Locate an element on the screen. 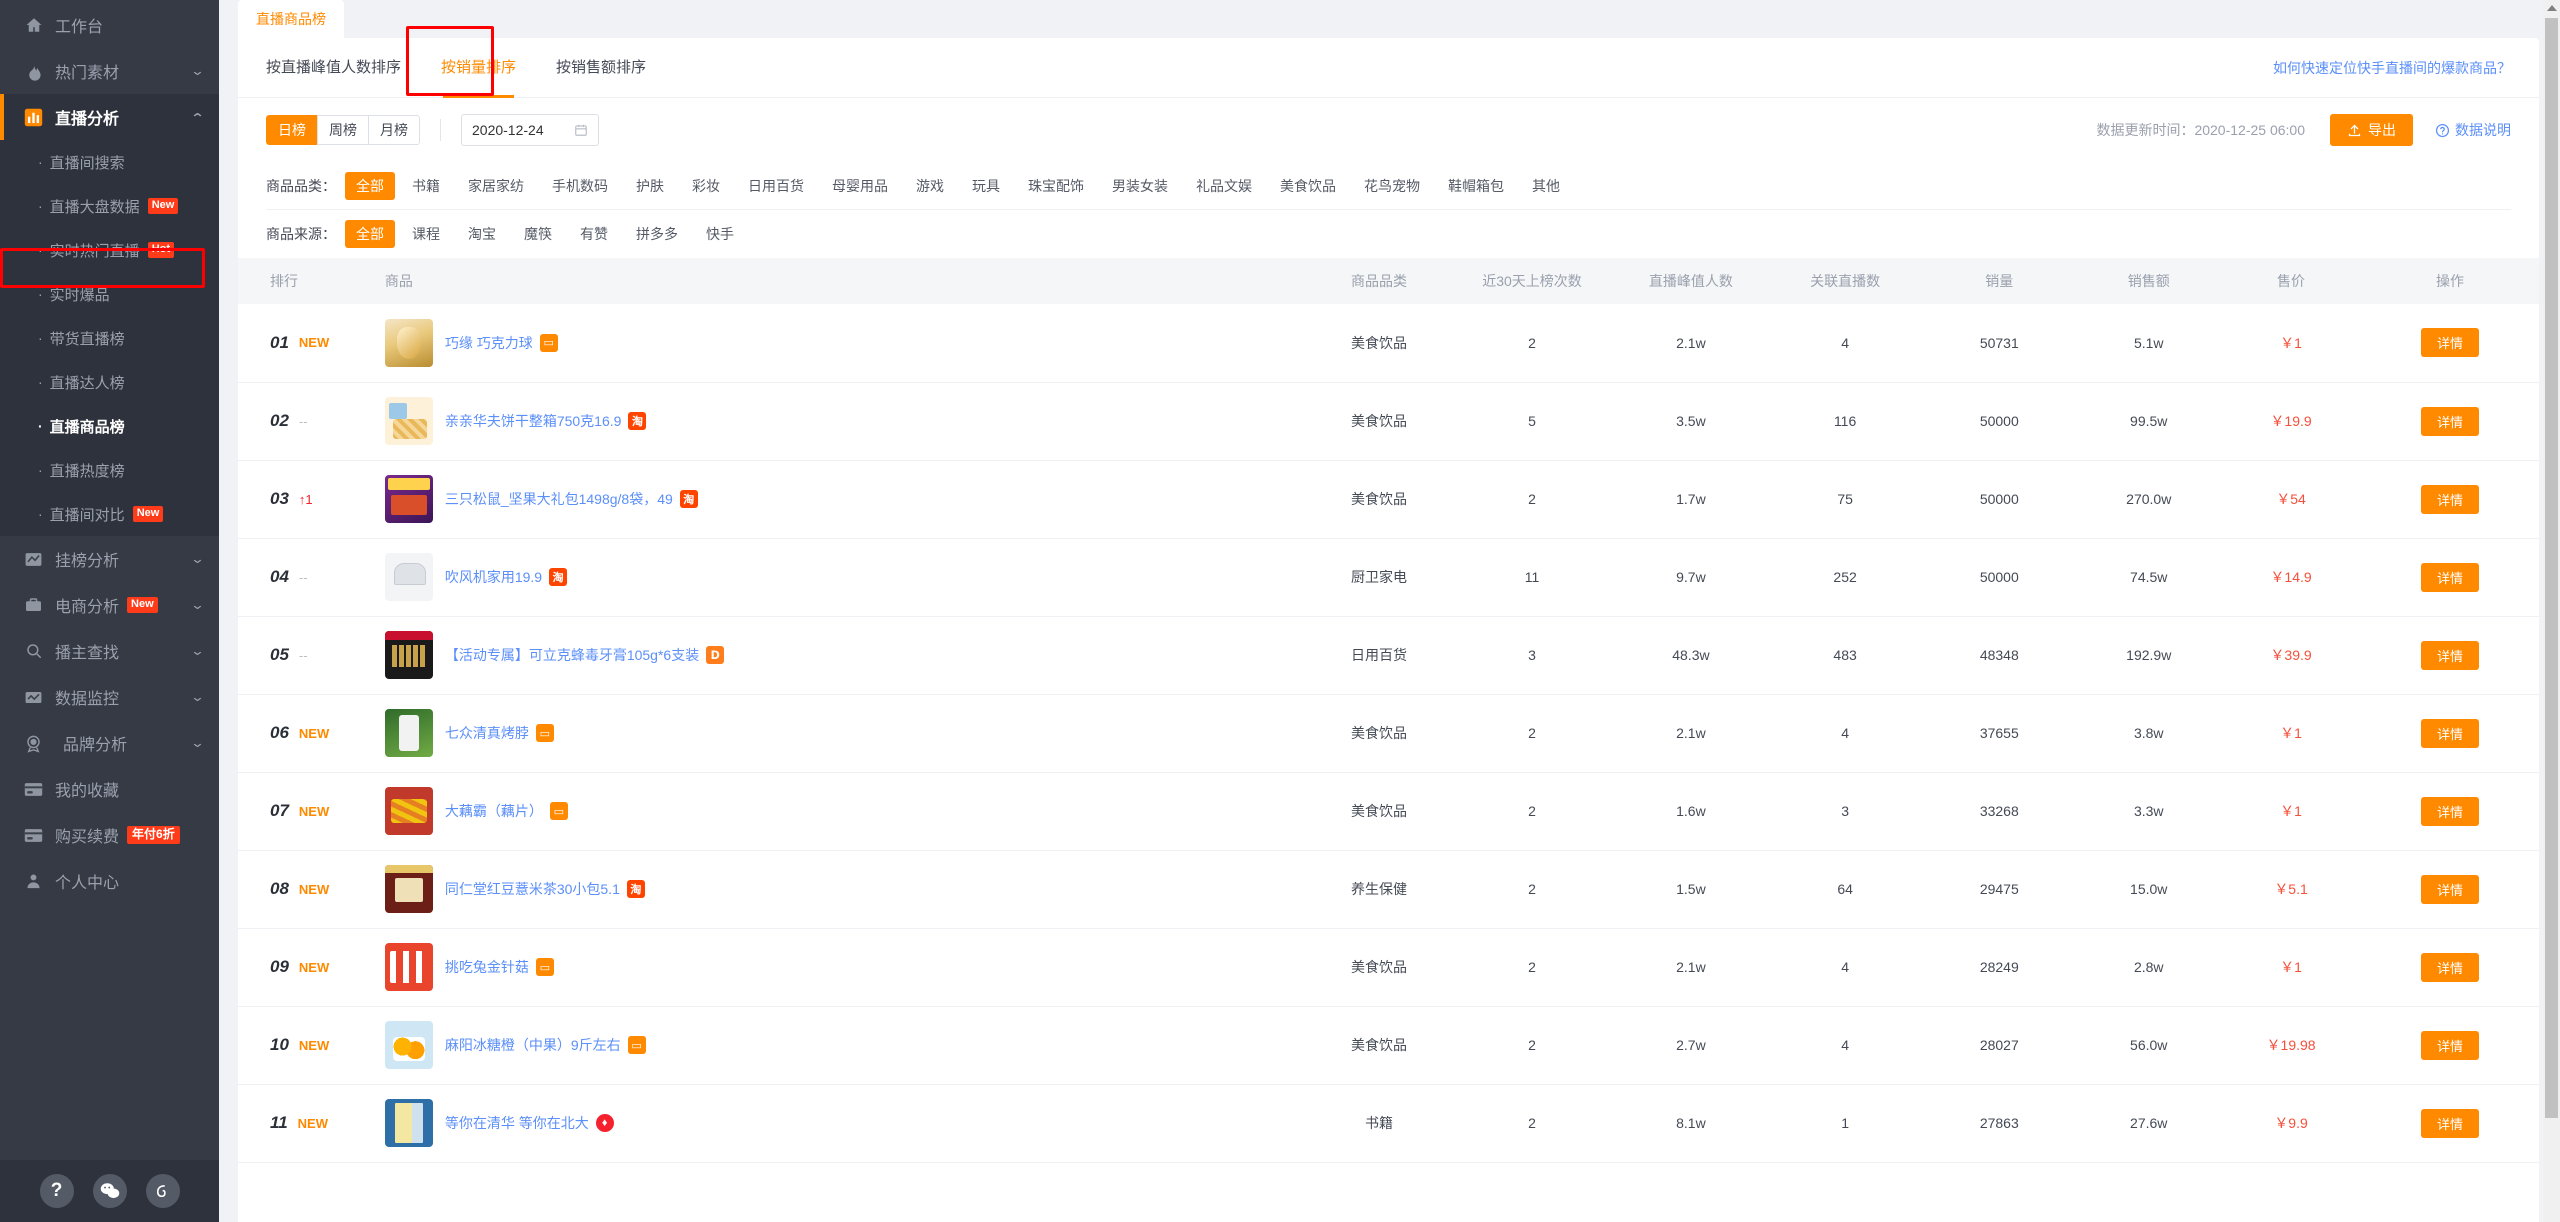 The width and height of the screenshot is (2560, 1222). product-name-link: 麻阳冰糖橙（中果）9斤左右 is located at coordinates (533, 1045).